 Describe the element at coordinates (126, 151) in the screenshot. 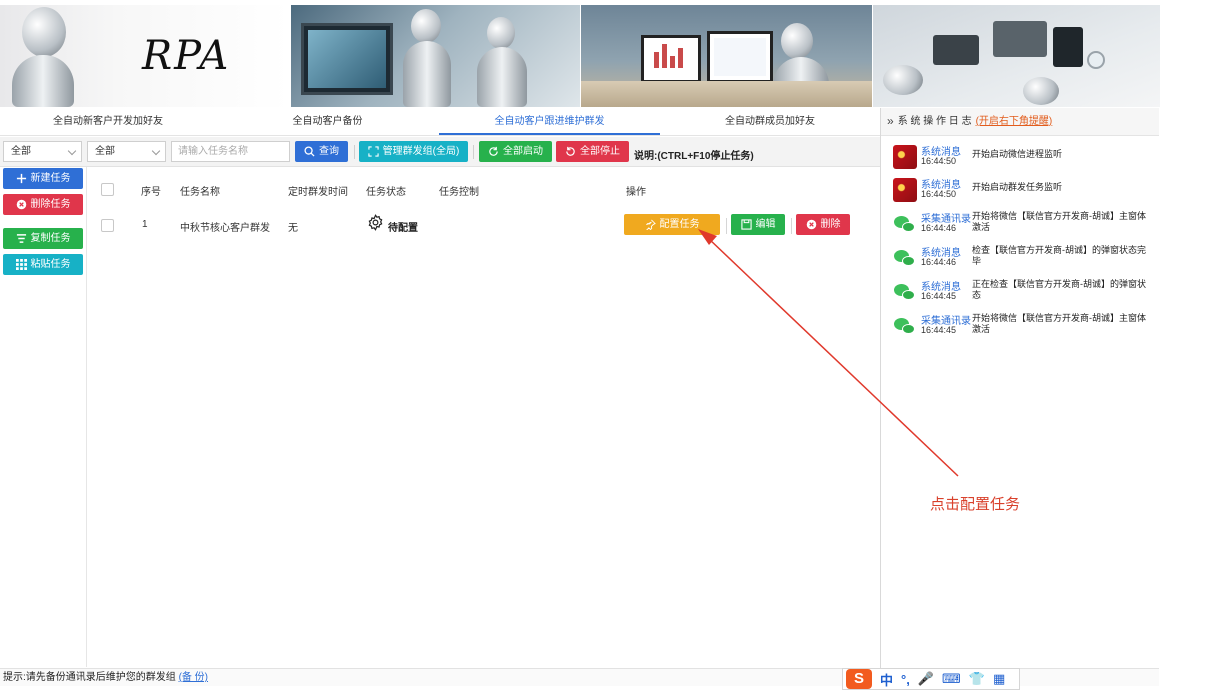

I see `filter-select-2: 全部` at that location.